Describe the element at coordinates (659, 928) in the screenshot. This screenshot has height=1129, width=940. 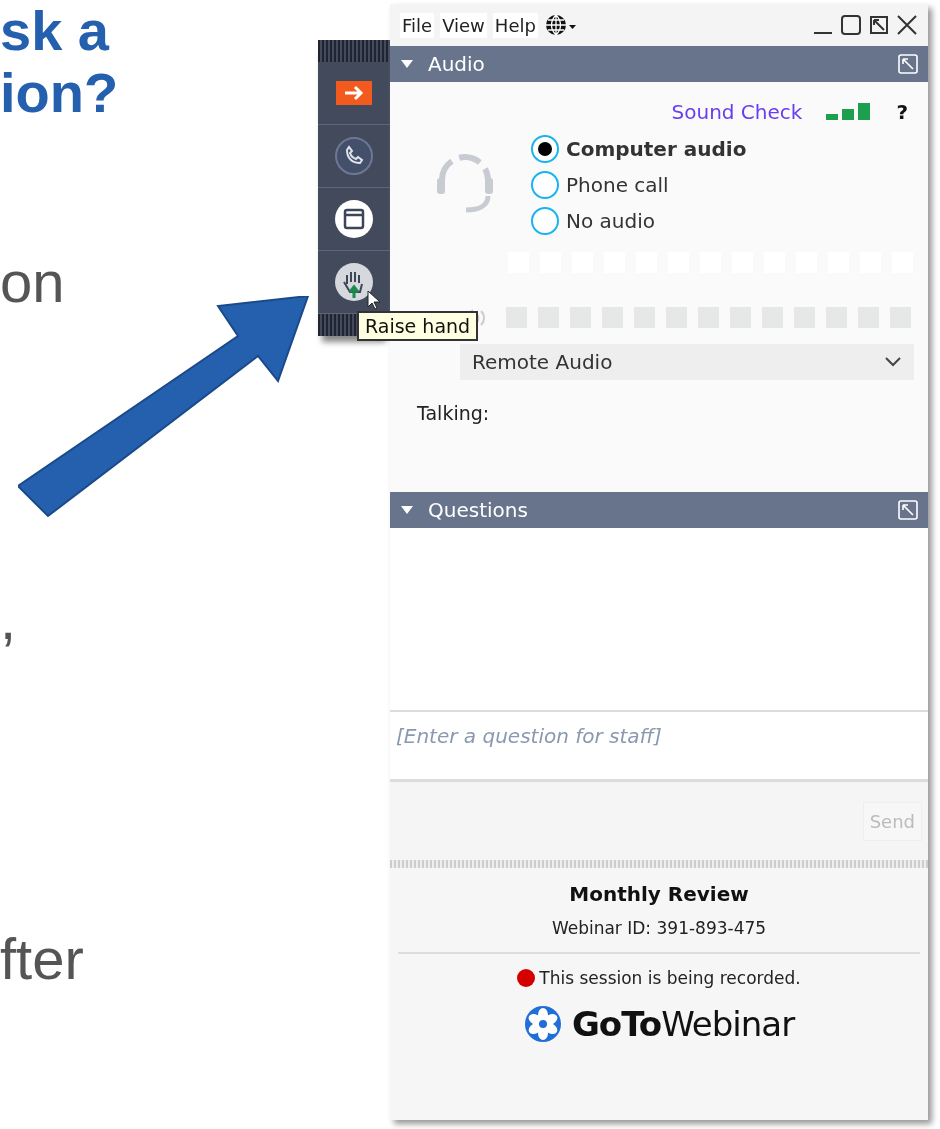
I see `webinar-id: Webinar ID: 391-893-475` at that location.